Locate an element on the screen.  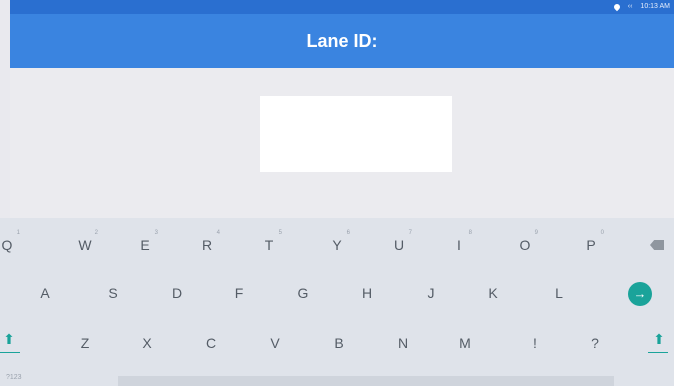
status-time: 10:13 AM is located at coordinates (655, 6).